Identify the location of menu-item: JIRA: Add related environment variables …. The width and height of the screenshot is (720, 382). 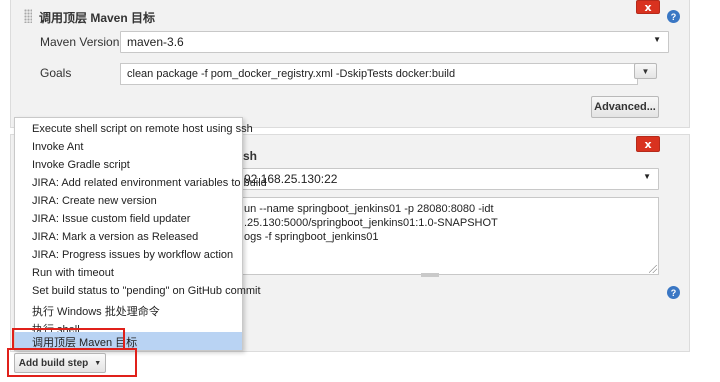
(141, 184).